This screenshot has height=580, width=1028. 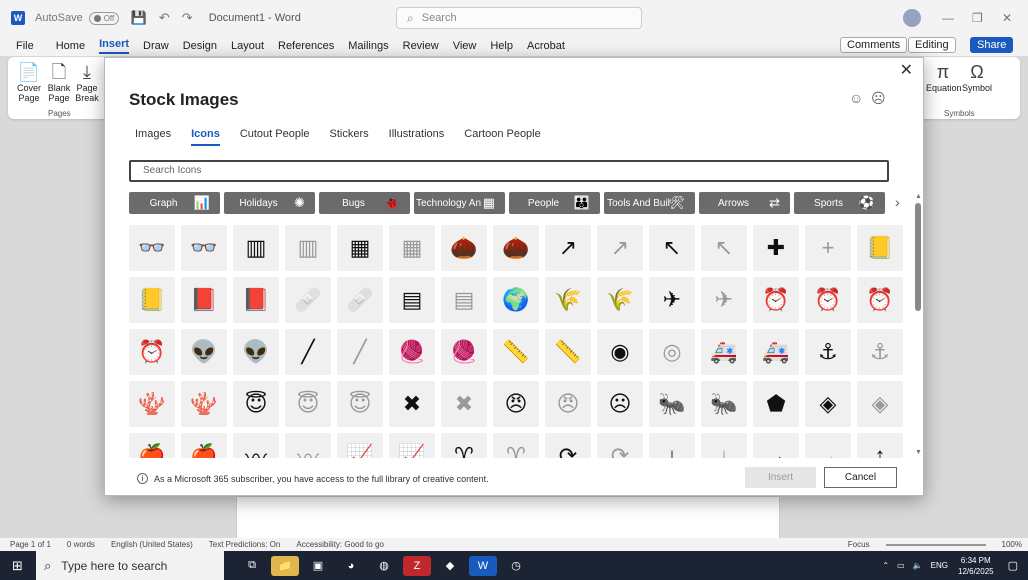 What do you see at coordinates (568, 445) in the screenshot?
I see `arrow-circle-icon: ⟳` at bounding box center [568, 445].